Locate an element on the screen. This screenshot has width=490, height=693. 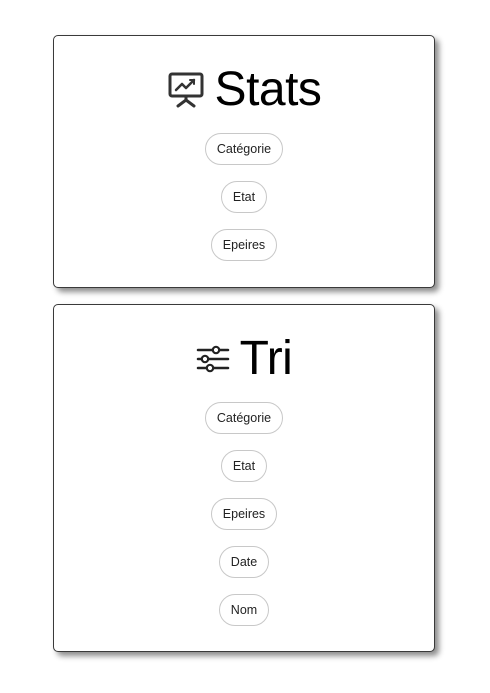
tri-date-button: Date is located at coordinates (244, 562).